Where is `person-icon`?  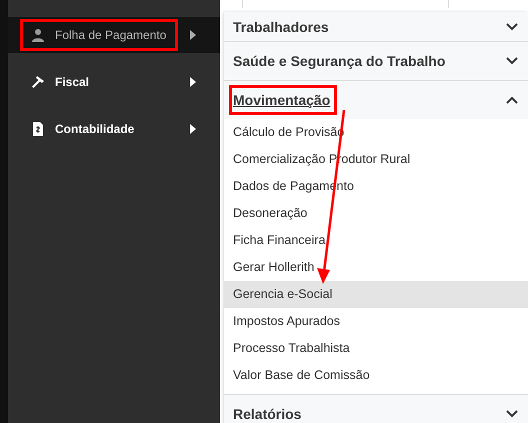
person-icon is located at coordinates (38, 35).